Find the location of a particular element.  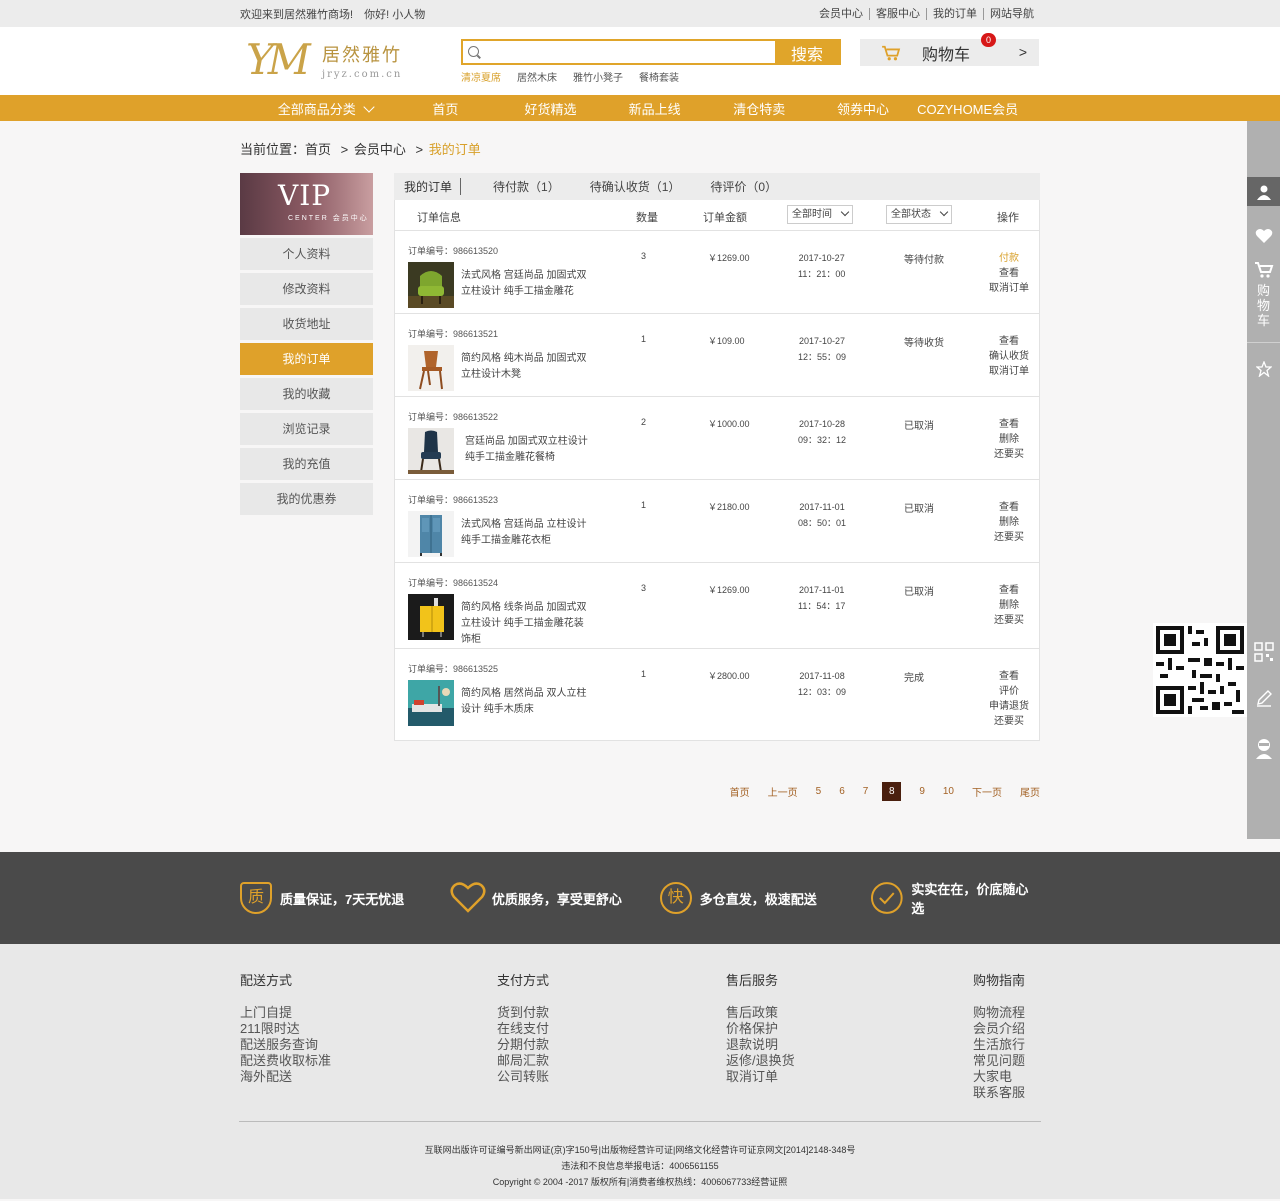

footer-link: 价格保护 is located at coordinates (849, 1029).